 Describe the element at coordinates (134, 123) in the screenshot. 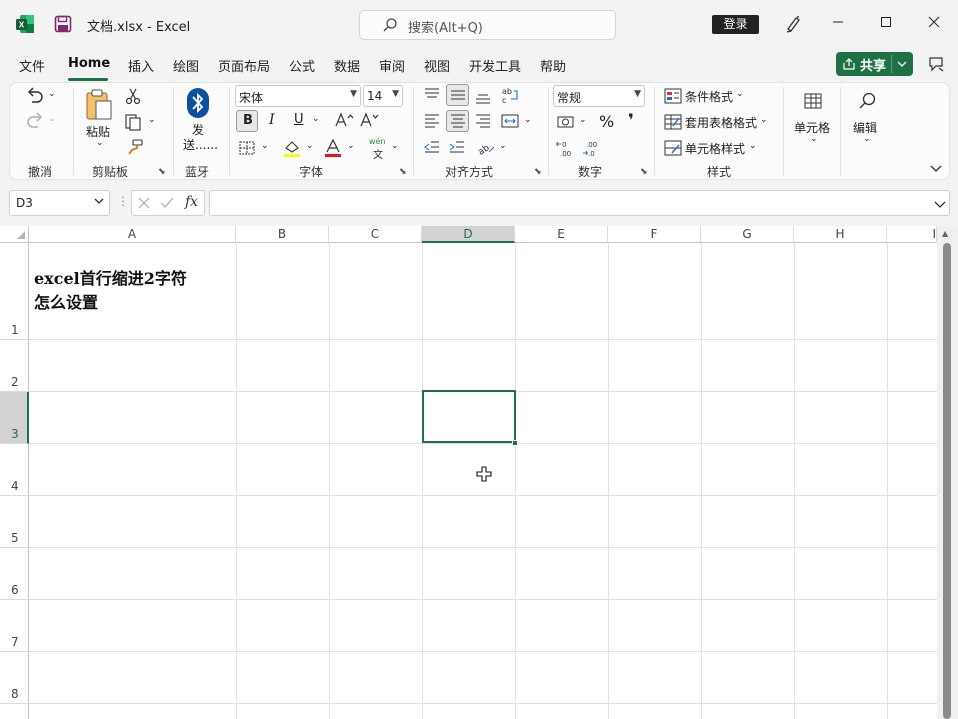

I see `copy-icon` at that location.